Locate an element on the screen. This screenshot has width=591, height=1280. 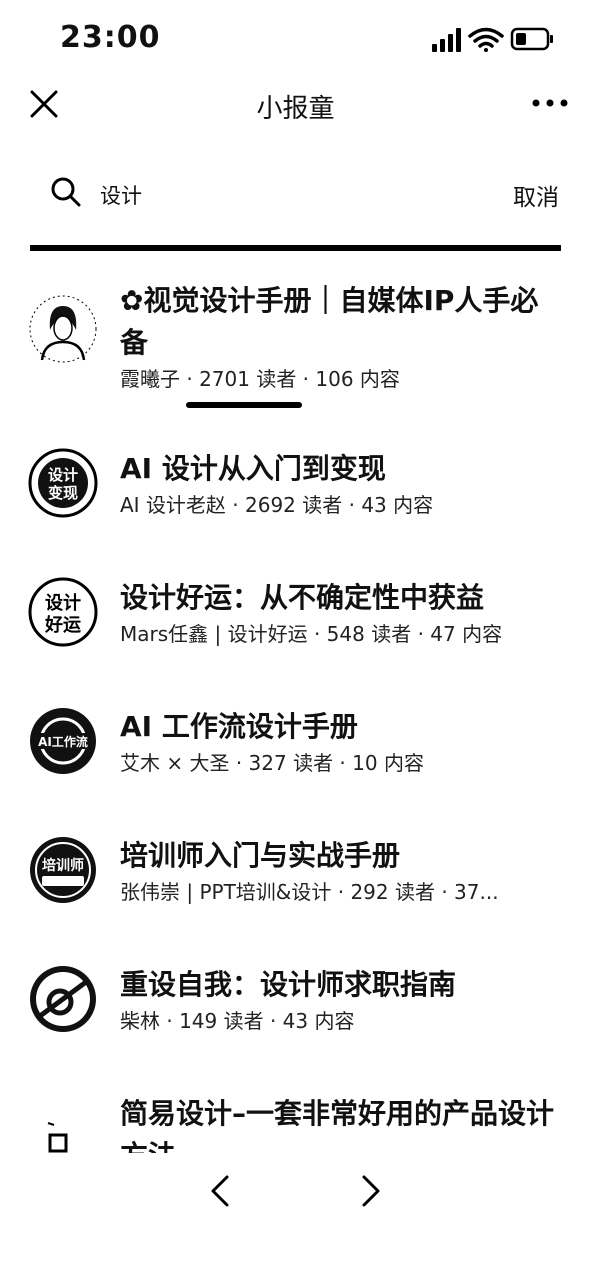
avatar: 培训师 is located at coordinates (63, 870).